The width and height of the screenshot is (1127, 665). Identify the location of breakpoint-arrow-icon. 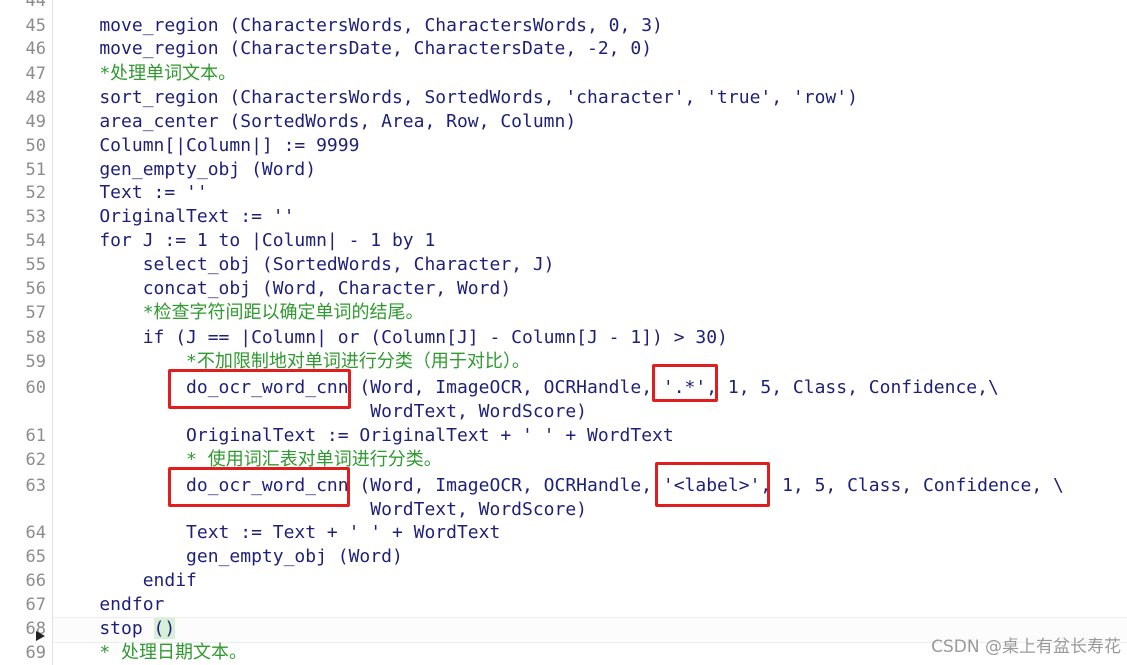
(40, 636).